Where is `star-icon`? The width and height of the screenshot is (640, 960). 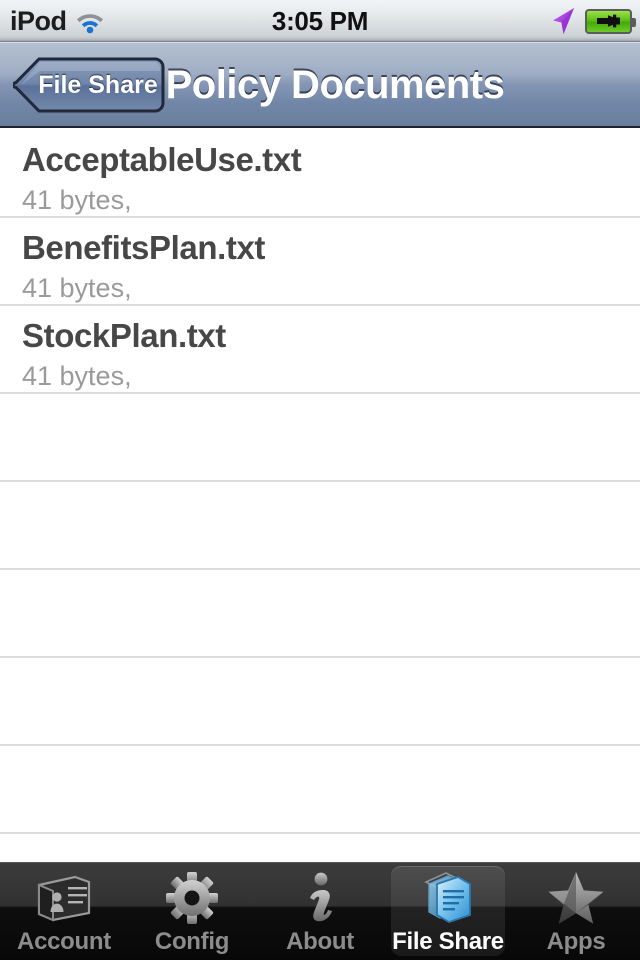 star-icon is located at coordinates (576, 898).